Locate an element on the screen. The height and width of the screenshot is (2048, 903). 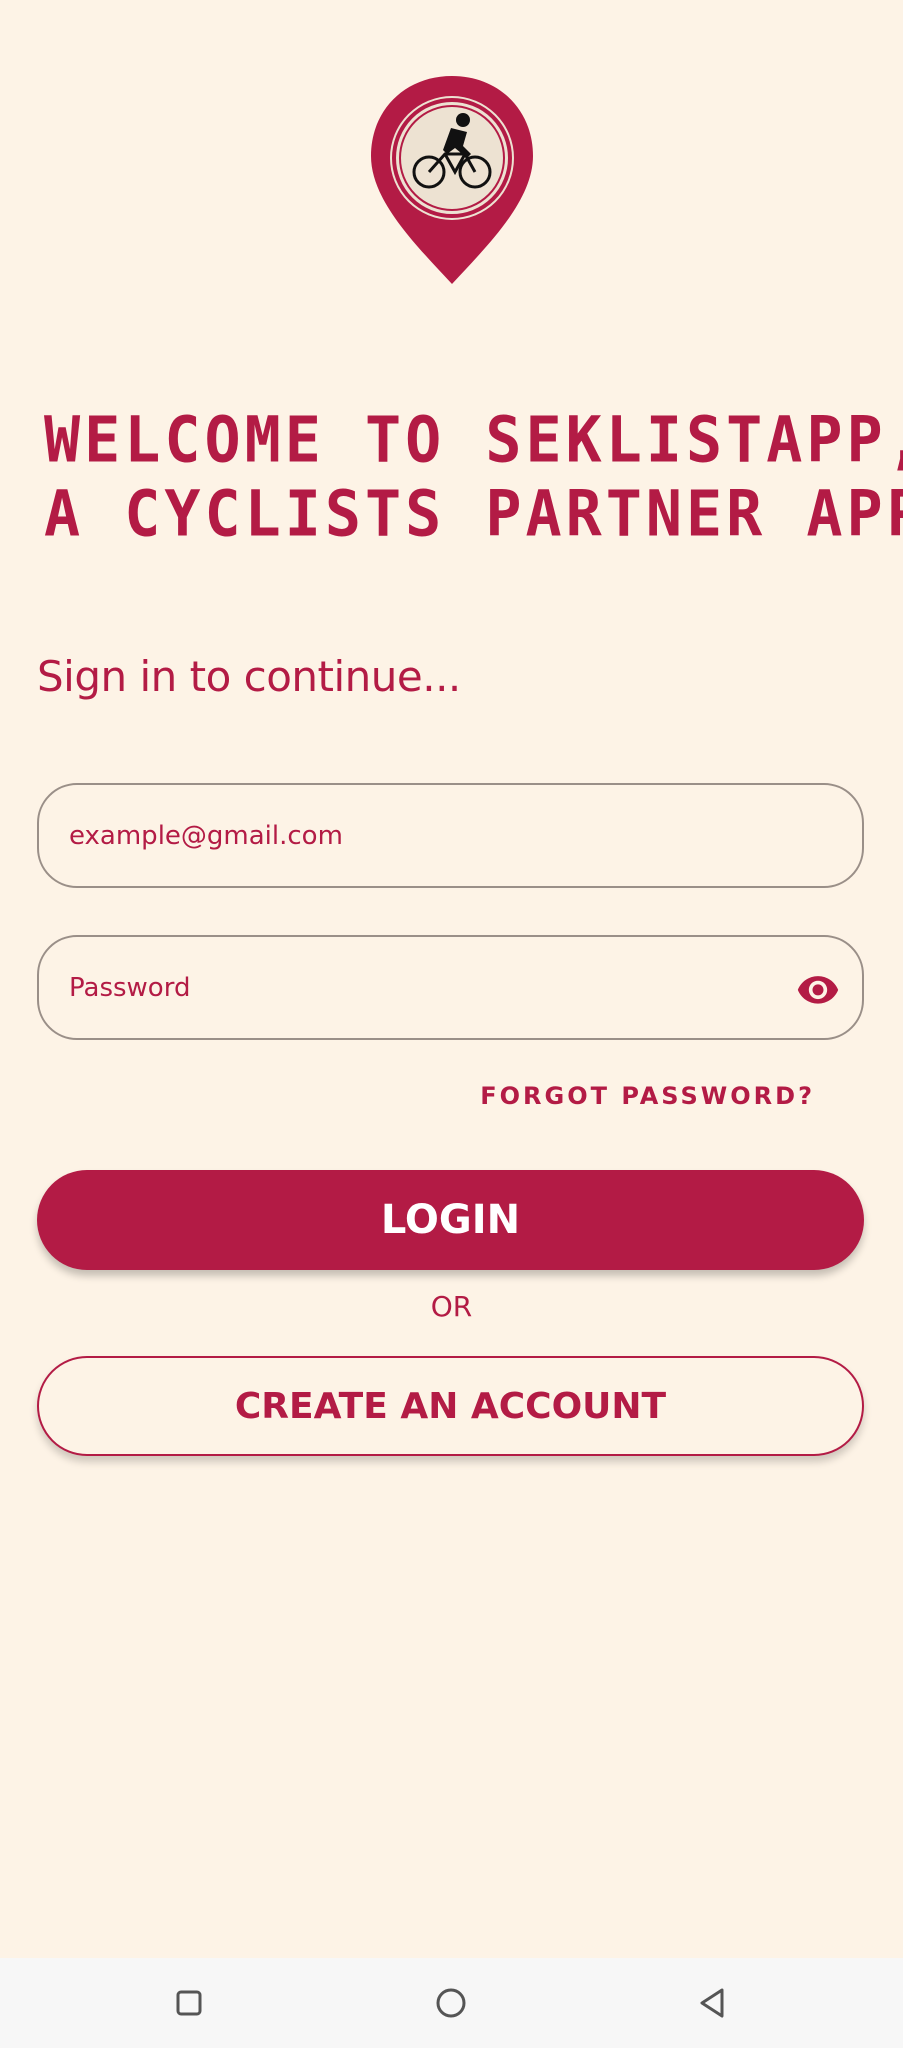
email-field-container is located at coordinates (450, 835).